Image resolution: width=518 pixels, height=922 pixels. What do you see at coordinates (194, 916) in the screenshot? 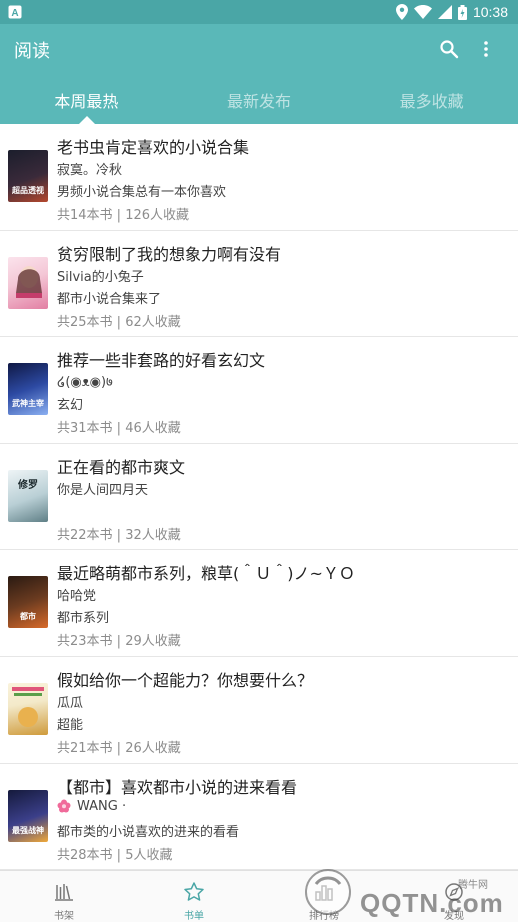
I see `nav-label: 书单` at bounding box center [194, 916].